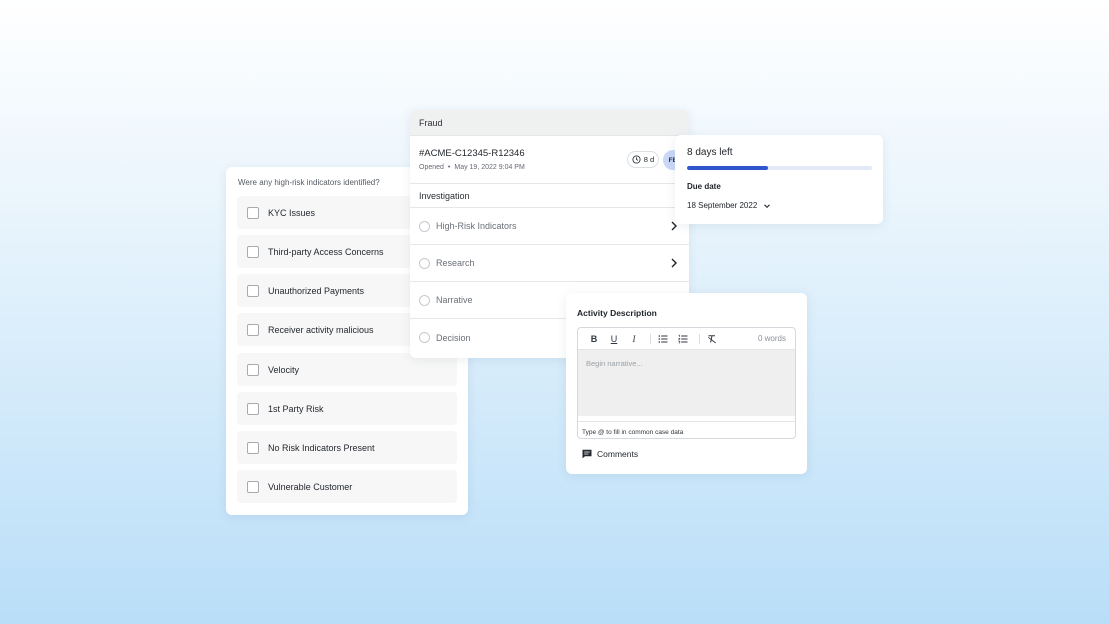 The width and height of the screenshot is (1109, 624). What do you see at coordinates (455, 263) in the screenshot?
I see `step-label: Research` at bounding box center [455, 263].